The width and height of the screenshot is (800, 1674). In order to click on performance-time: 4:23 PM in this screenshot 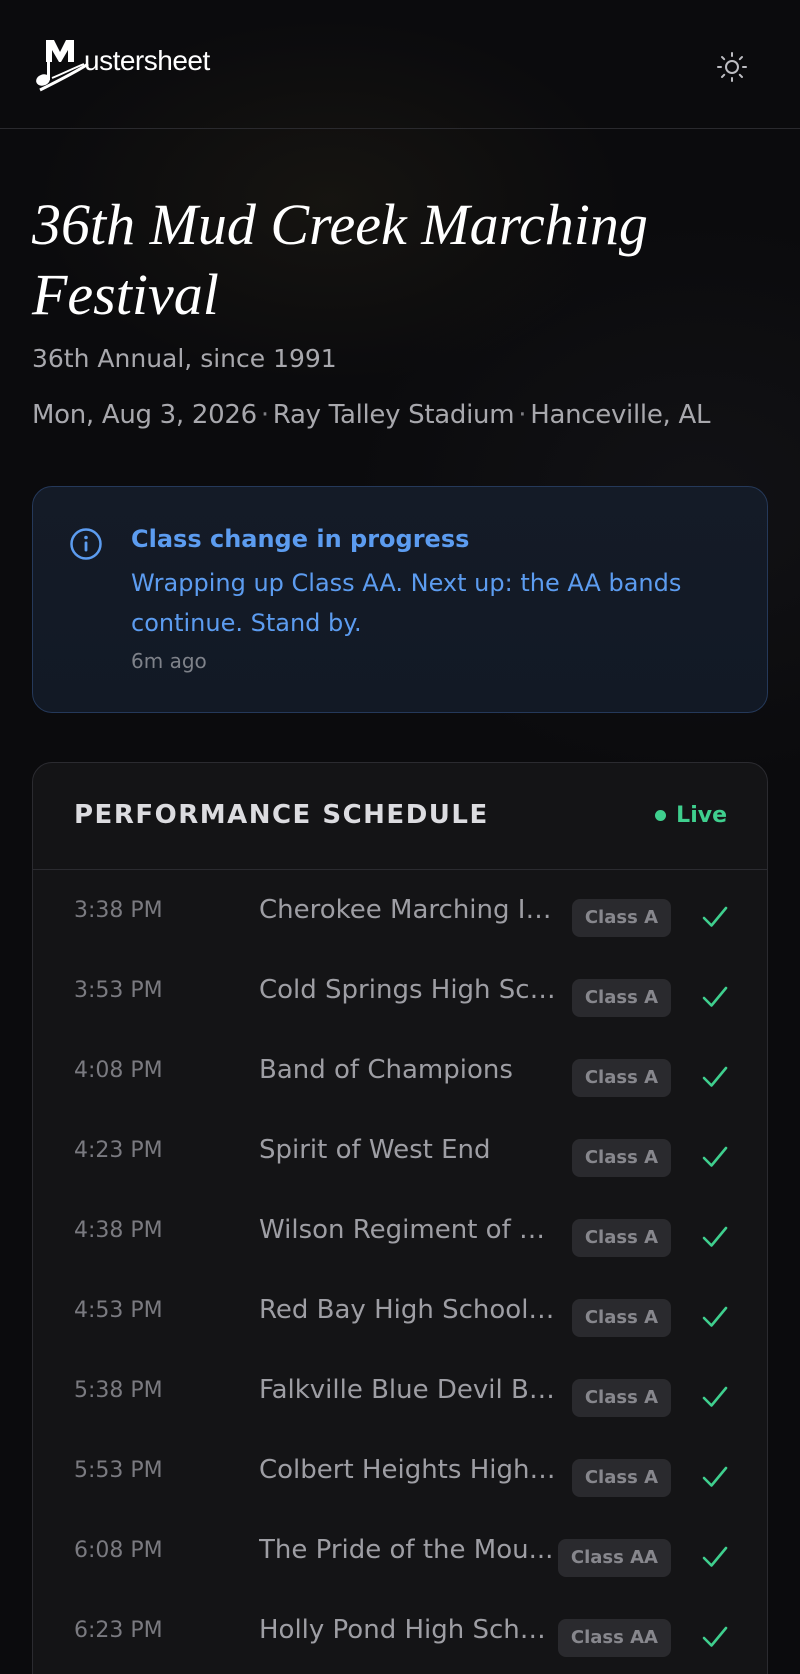, I will do `click(118, 1150)`.